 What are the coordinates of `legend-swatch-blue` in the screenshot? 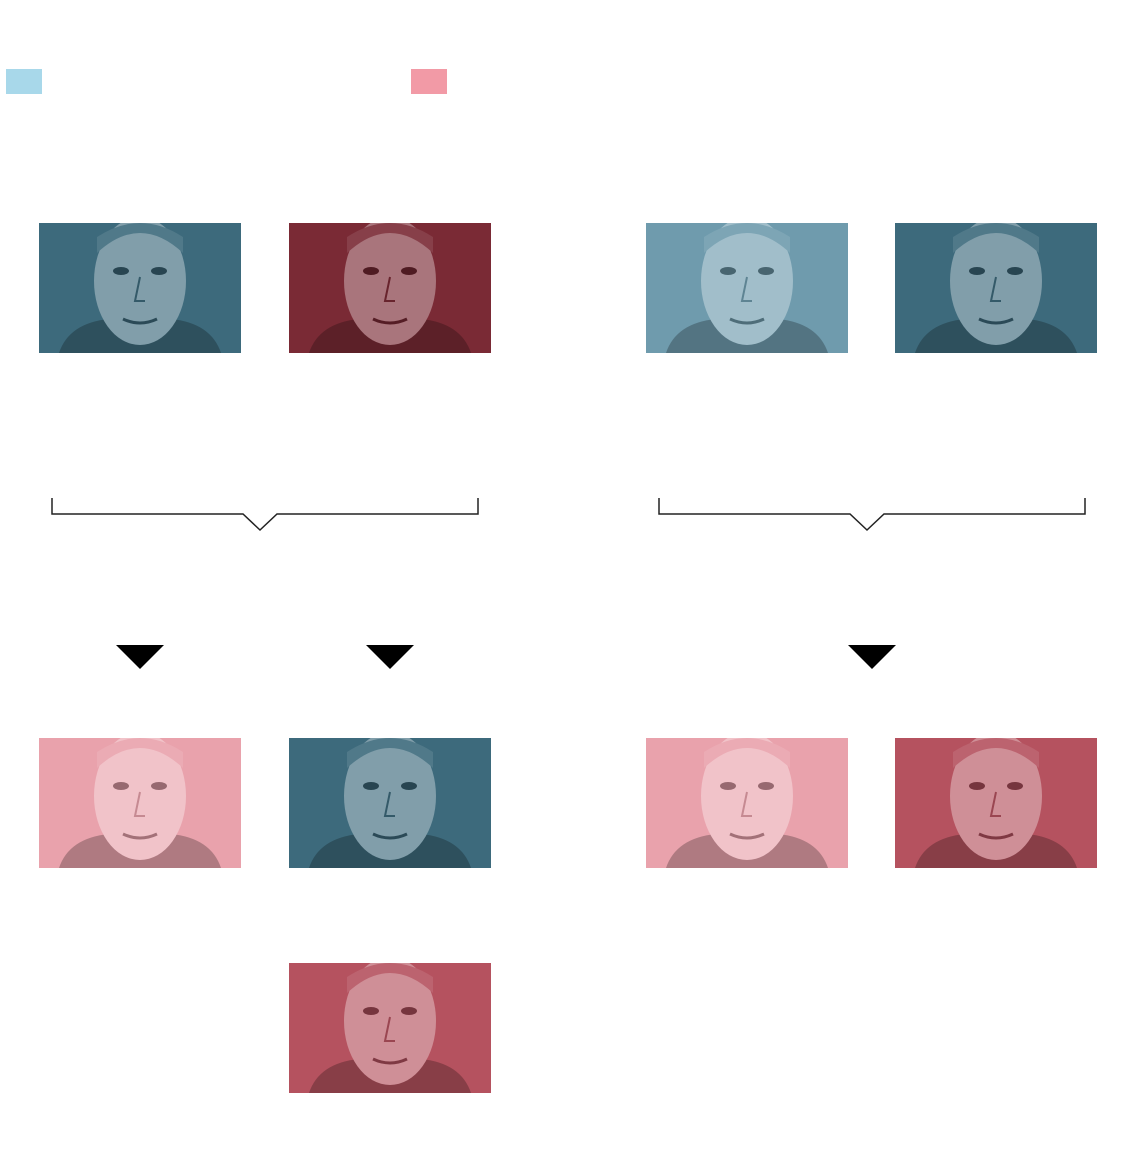 It's located at (24, 81).